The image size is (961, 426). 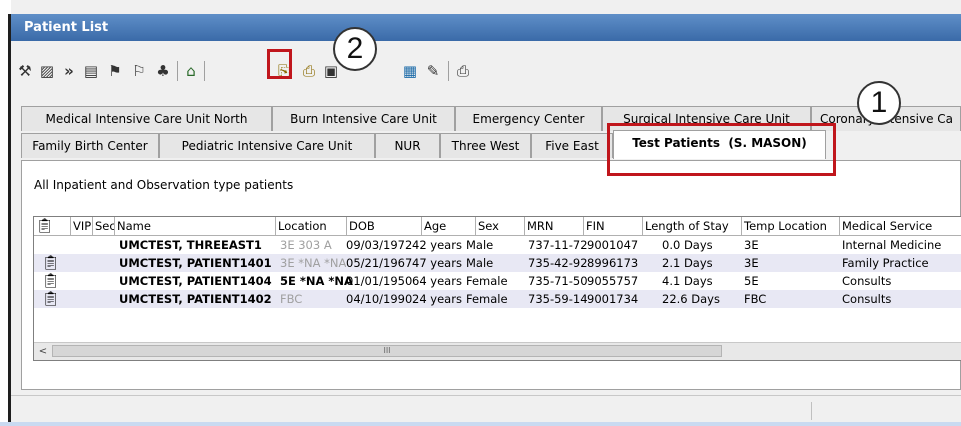 I want to click on col-header-name: Name, so click(x=195, y=226).